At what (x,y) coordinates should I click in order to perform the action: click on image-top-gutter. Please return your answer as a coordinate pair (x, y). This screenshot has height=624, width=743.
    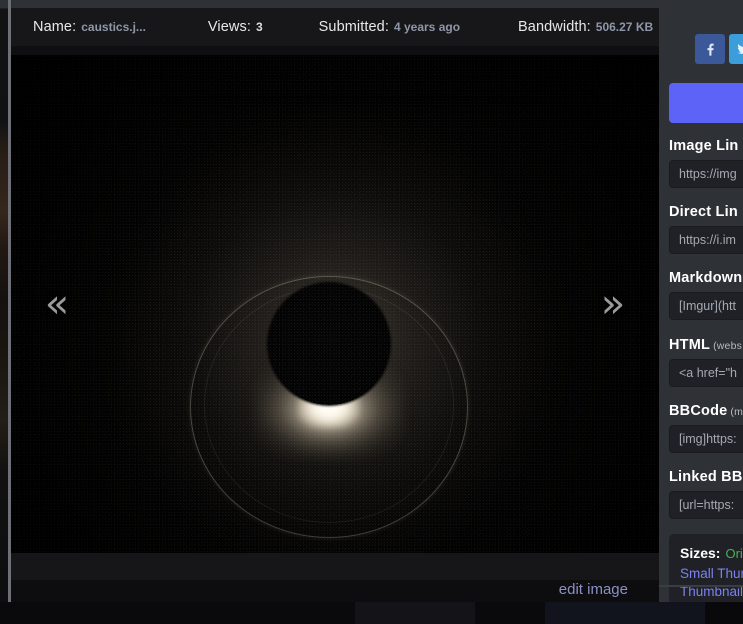
    Looking at the image, I should click on (335, 50).